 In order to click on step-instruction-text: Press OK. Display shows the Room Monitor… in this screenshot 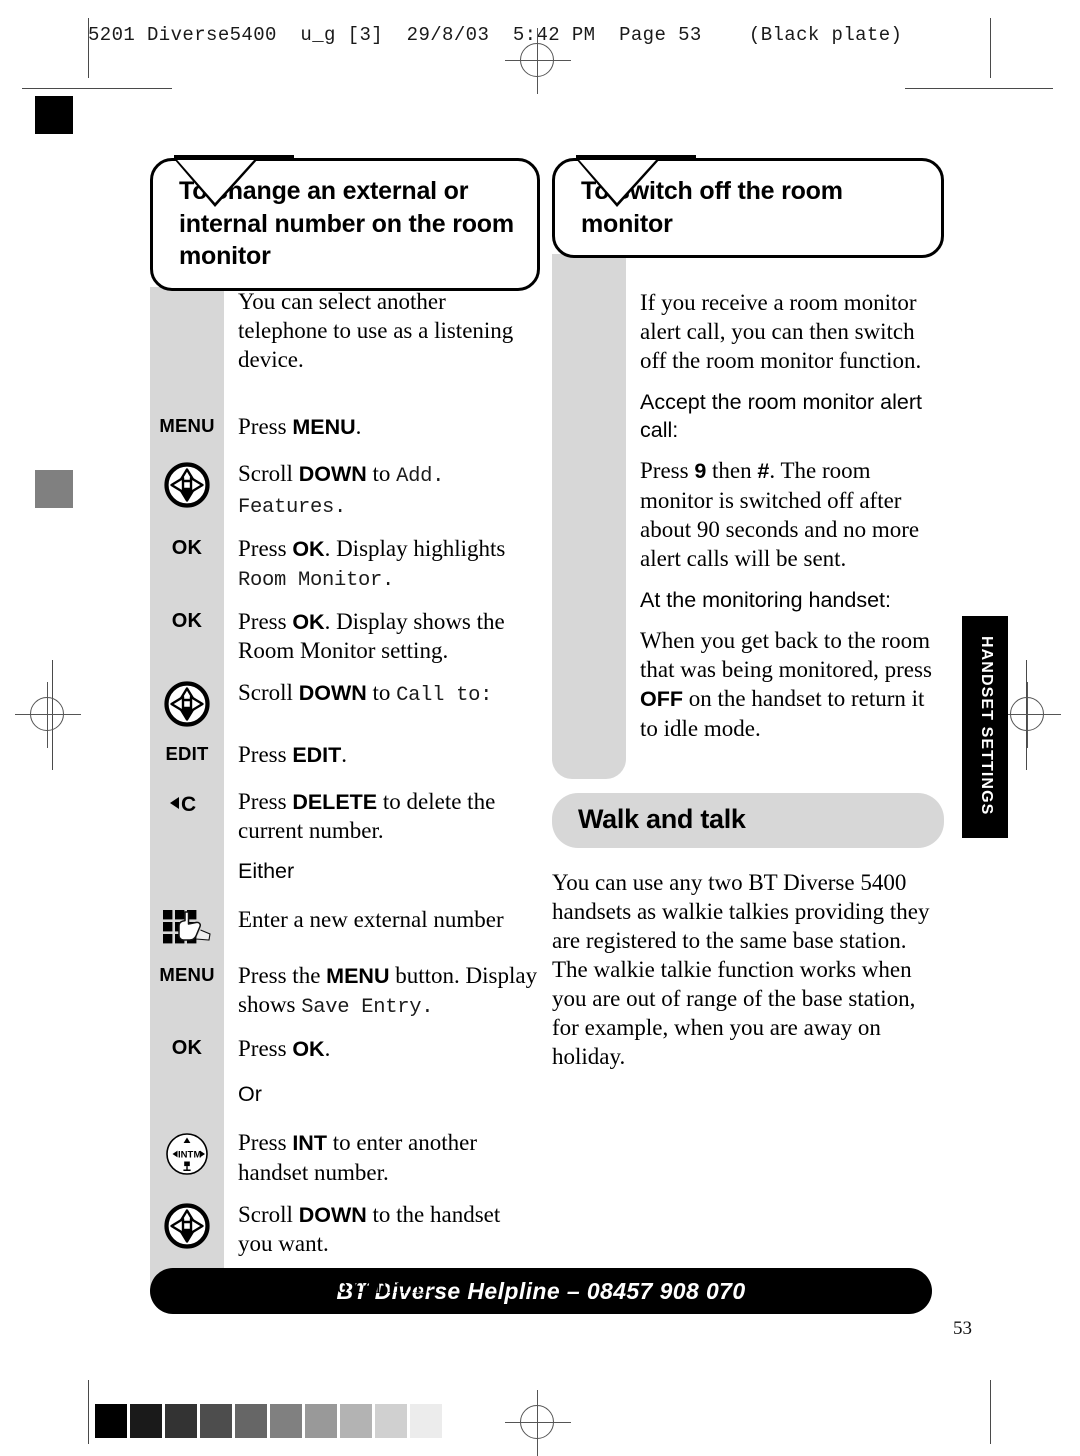, I will do `click(371, 635)`.